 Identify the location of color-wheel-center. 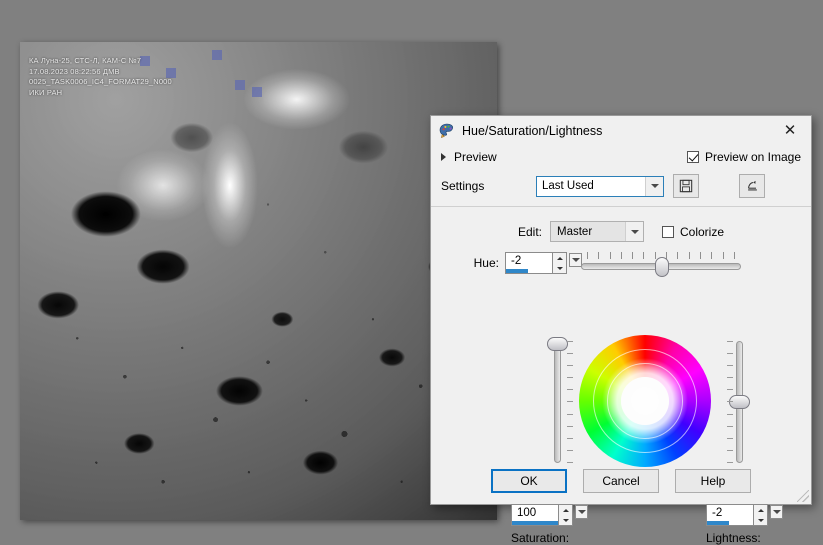
(645, 401).